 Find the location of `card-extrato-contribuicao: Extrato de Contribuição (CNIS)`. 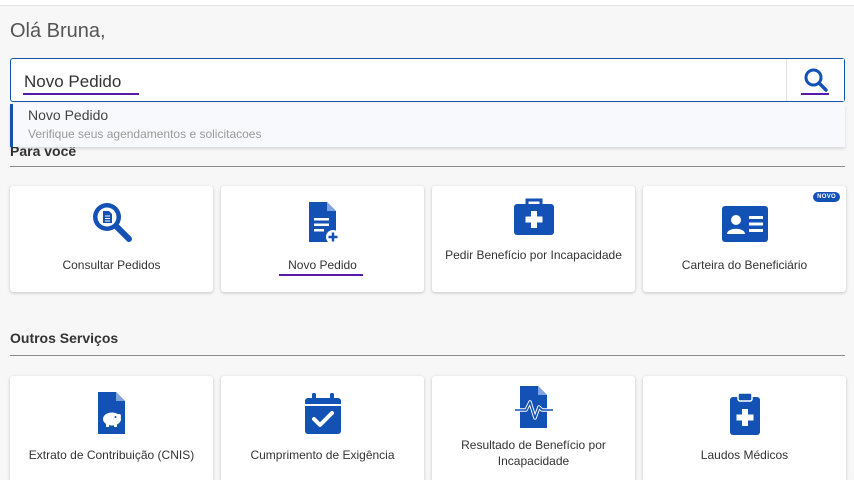

card-extrato-contribuicao: Extrato de Contribuição (CNIS) is located at coordinates (111, 428).